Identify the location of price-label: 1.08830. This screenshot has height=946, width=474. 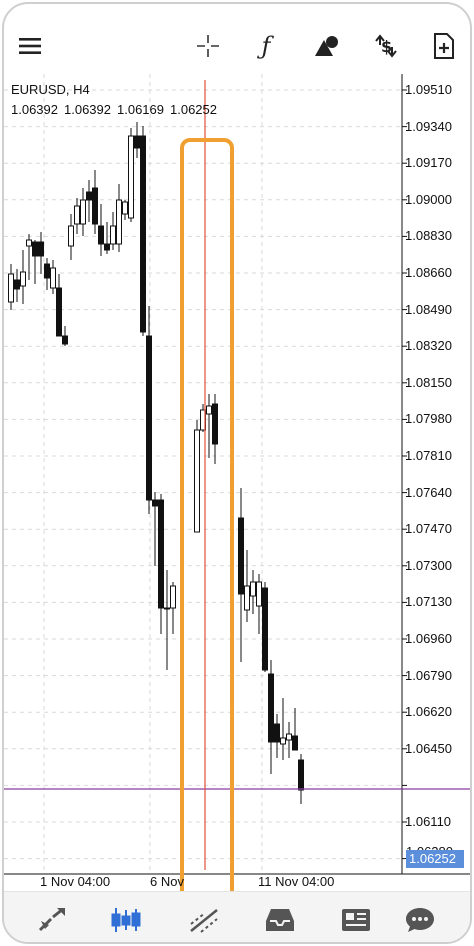
(428, 236).